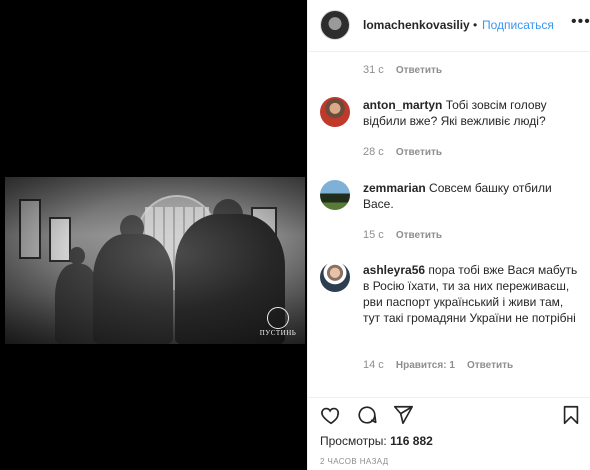 Image resolution: width=590 pixels, height=470 pixels. What do you see at coordinates (411, 441) in the screenshot?
I see `views-number: 116 882` at bounding box center [411, 441].